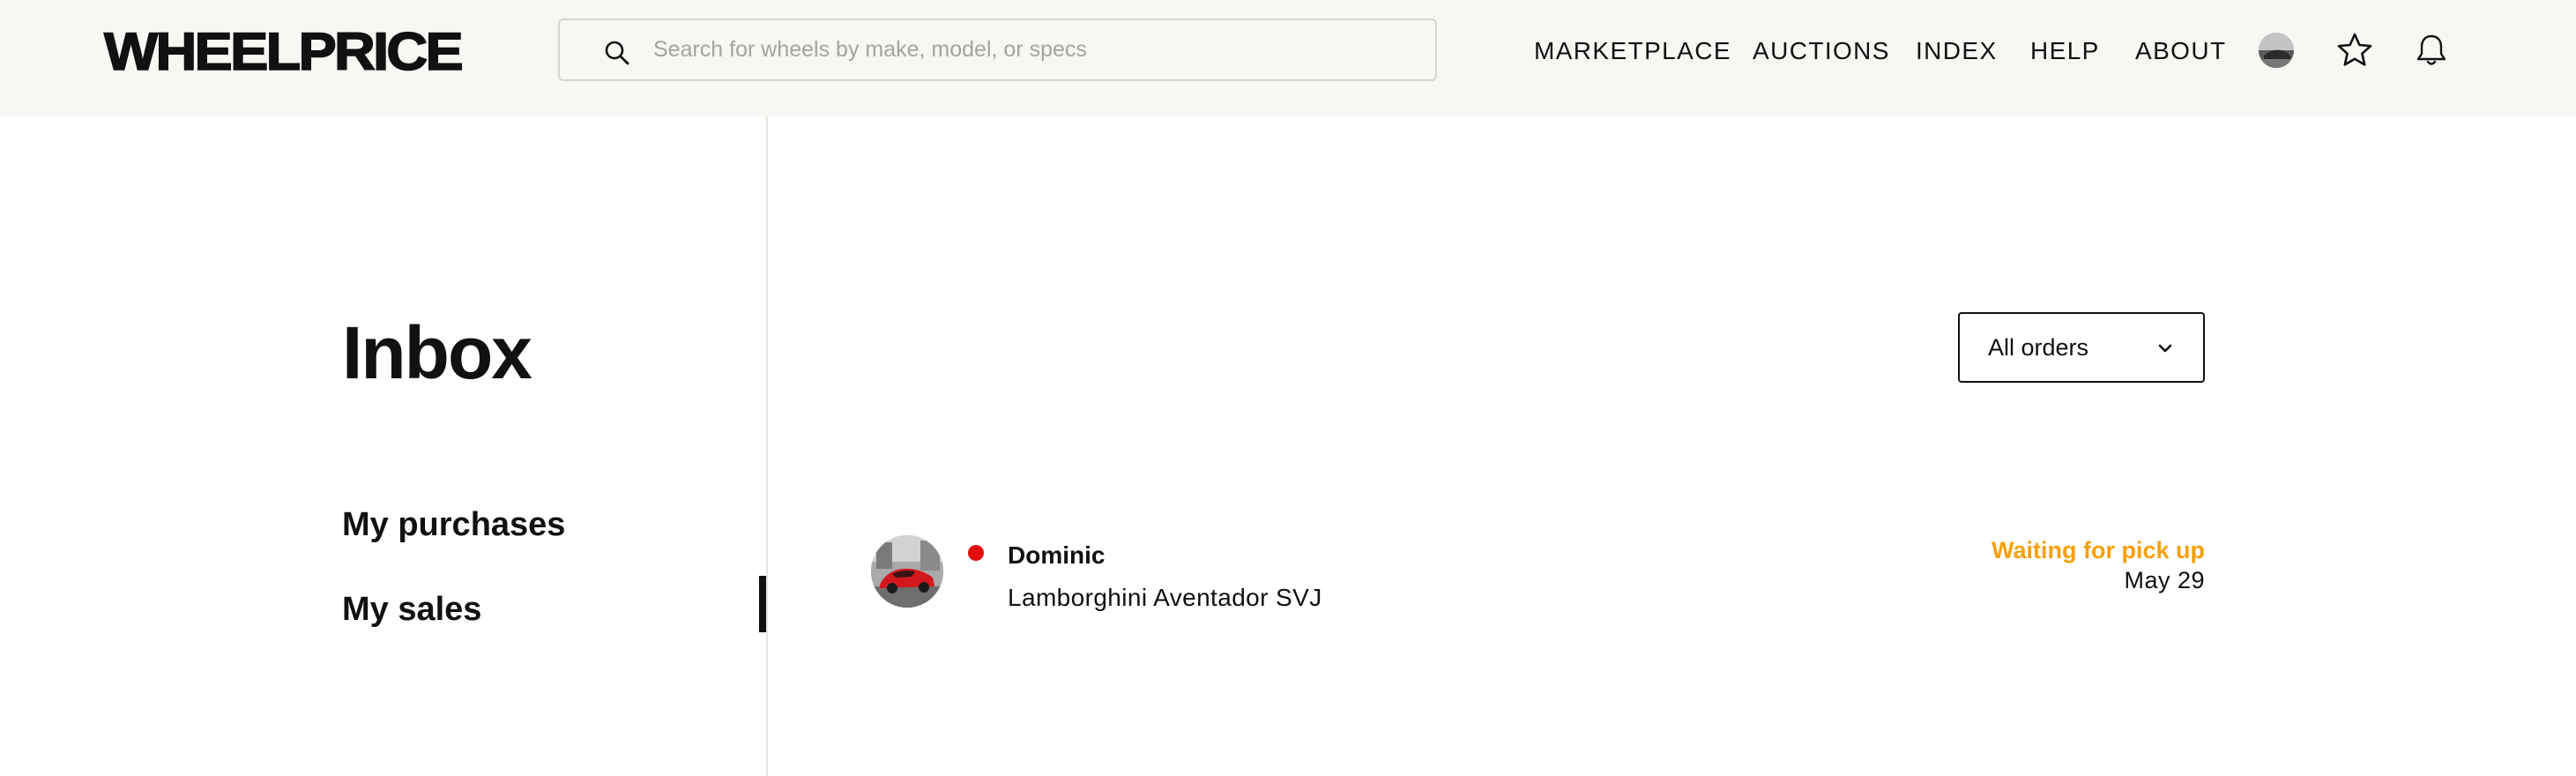  I want to click on order-filter-selected: All orders, so click(2038, 347).